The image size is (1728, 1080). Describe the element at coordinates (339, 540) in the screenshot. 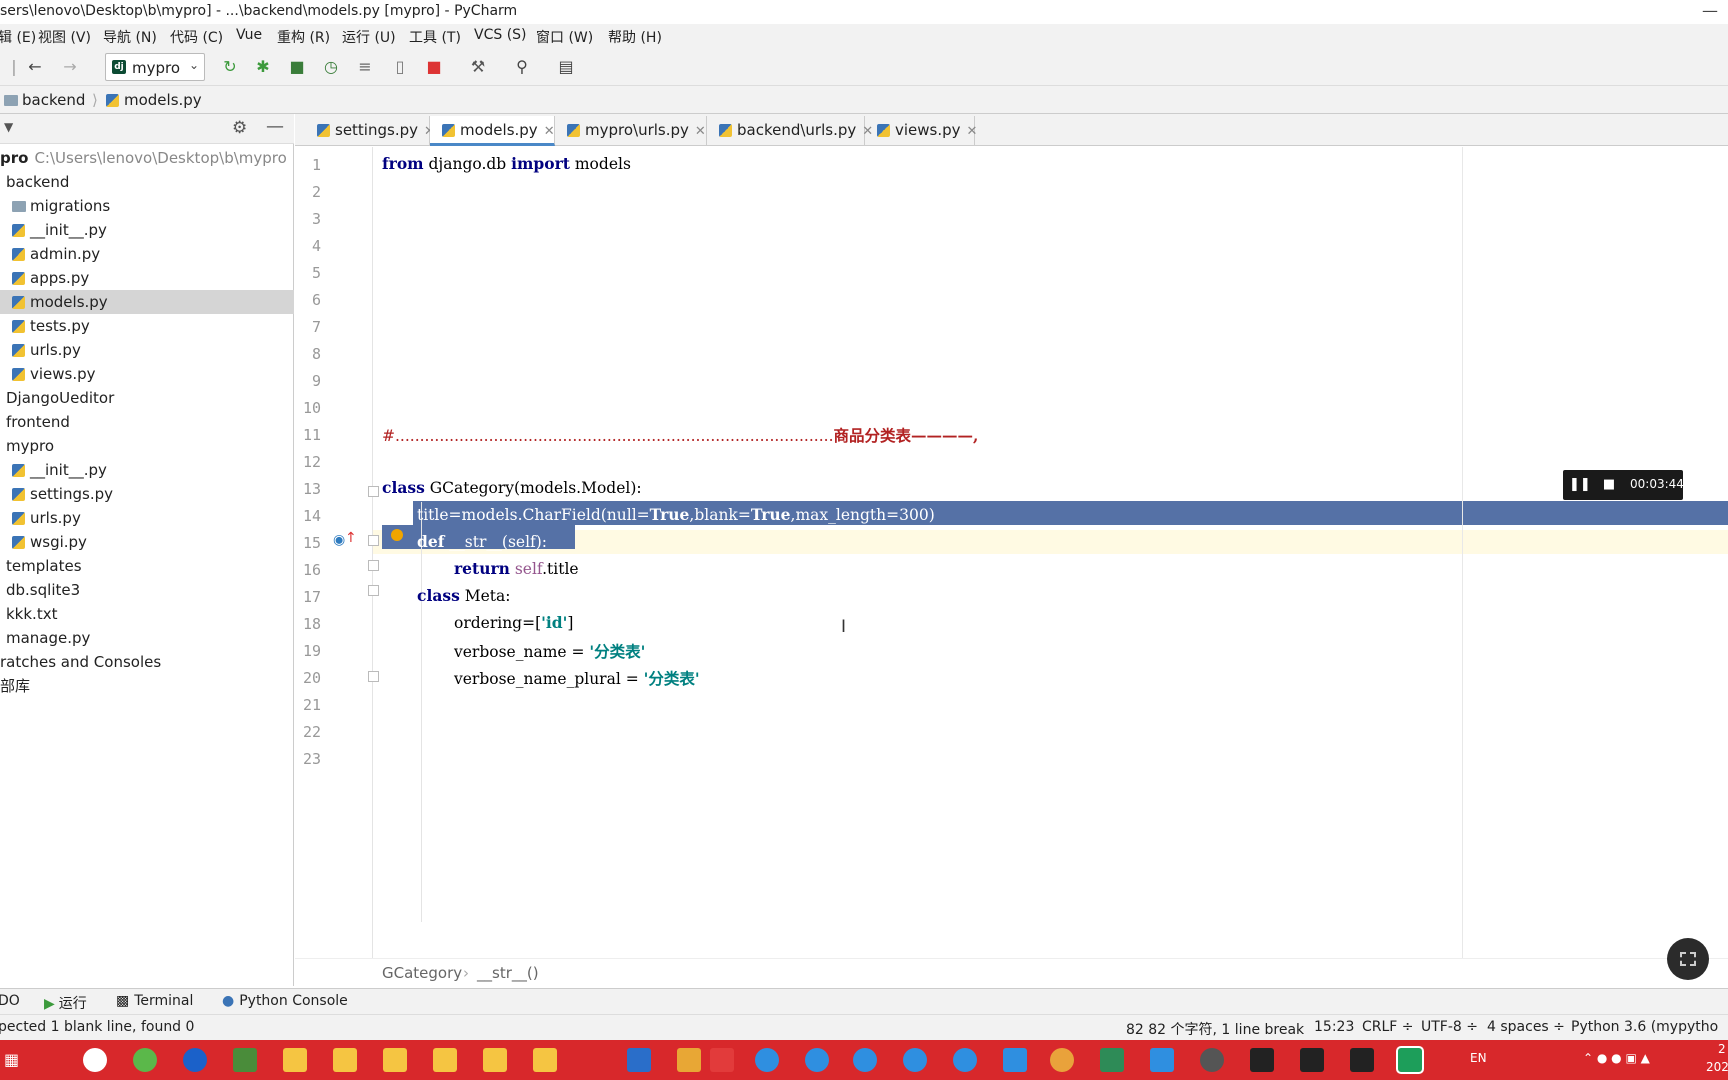

I see `override-marker-icon: ◉` at that location.